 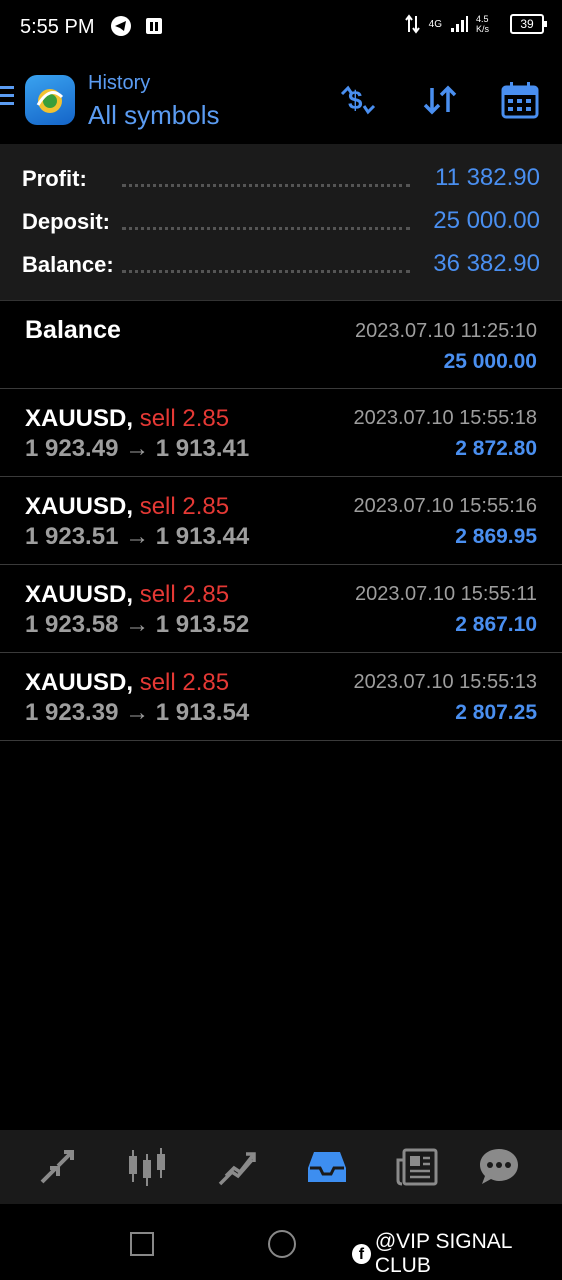 What do you see at coordinates (482, 221) in the screenshot?
I see `summary-value: 25 000.00` at bounding box center [482, 221].